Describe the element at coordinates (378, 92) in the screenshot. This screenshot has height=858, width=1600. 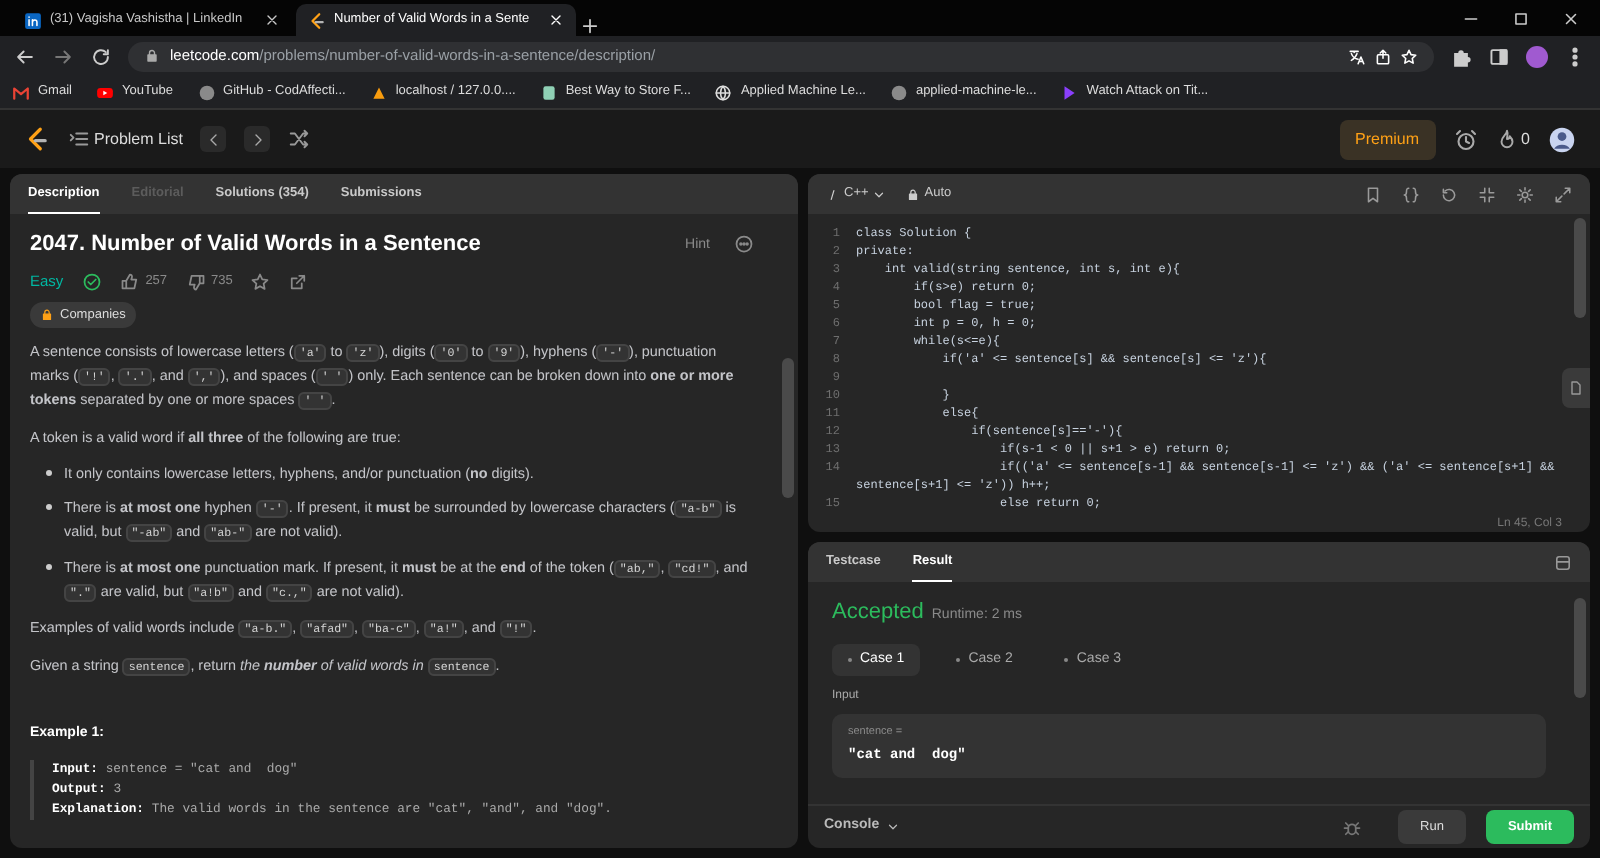
I see `sail-icon` at that location.